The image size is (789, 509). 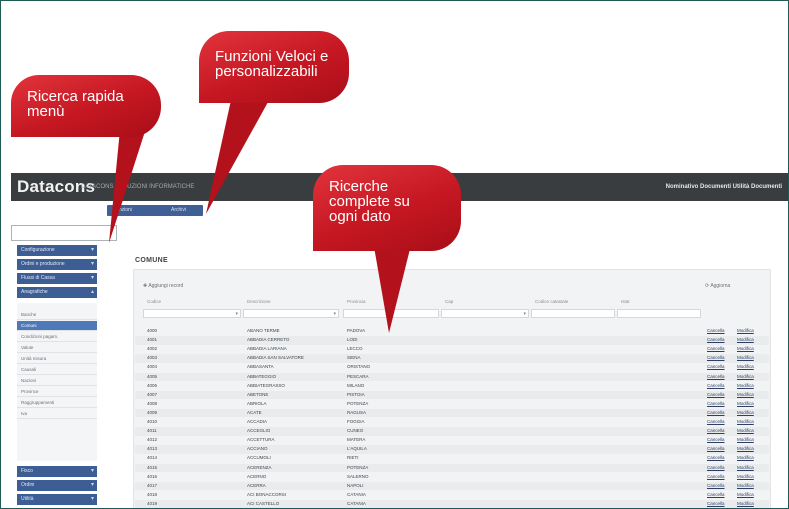 I want to click on callout-ricerche-complete: Ricerche complete su ogni dato, so click(x=387, y=208).